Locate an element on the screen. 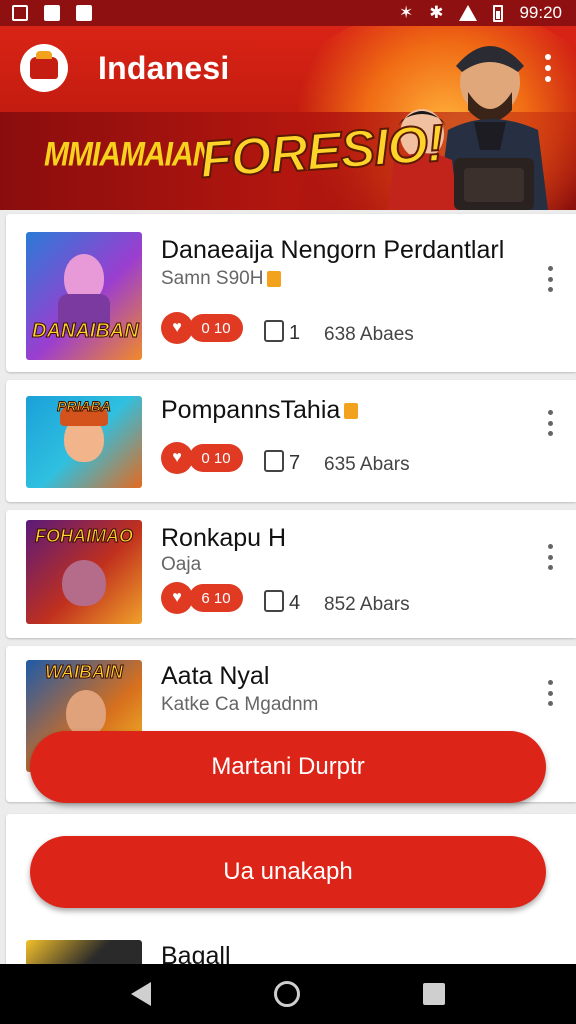 This screenshot has height=1024, width=576. view-count: 852 Abars is located at coordinates (367, 604).